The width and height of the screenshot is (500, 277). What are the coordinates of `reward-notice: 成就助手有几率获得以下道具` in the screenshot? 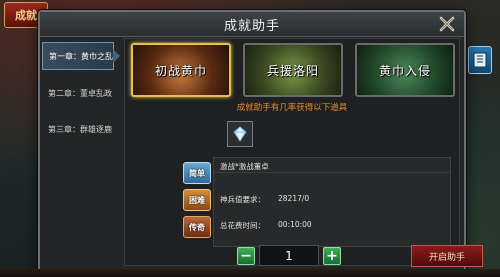 It's located at (292, 108).